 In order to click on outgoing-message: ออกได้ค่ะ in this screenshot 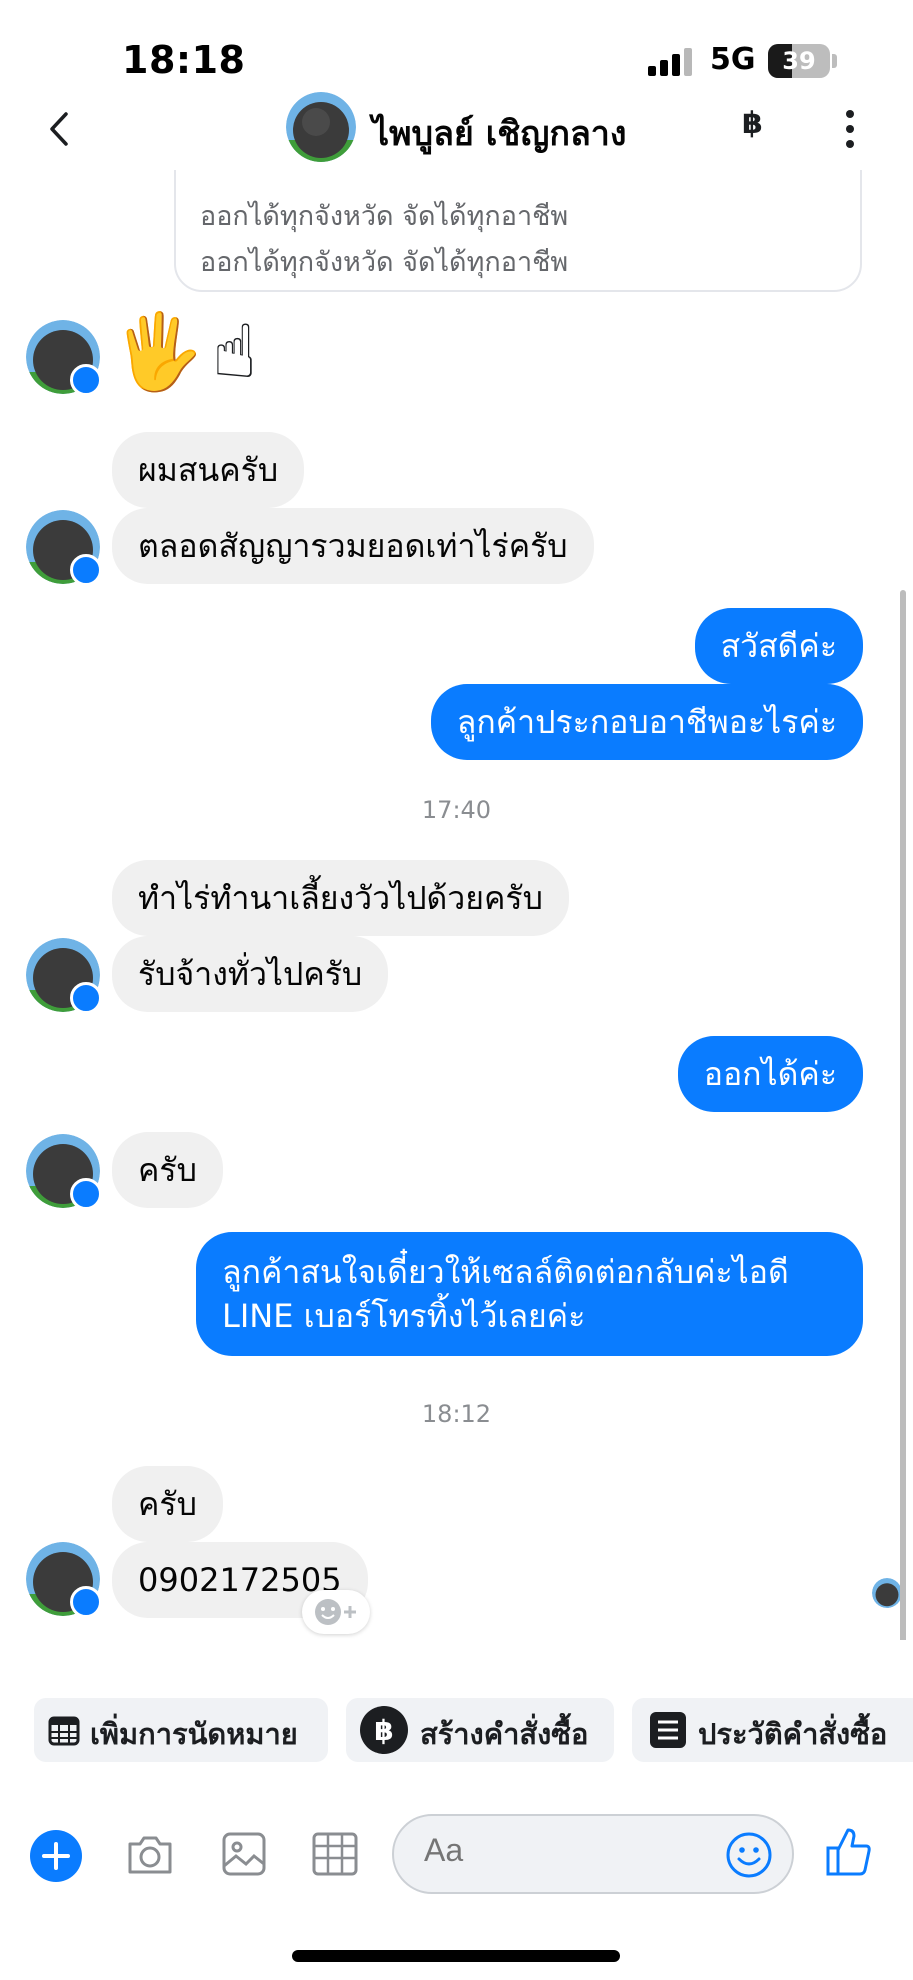, I will do `click(770, 1074)`.